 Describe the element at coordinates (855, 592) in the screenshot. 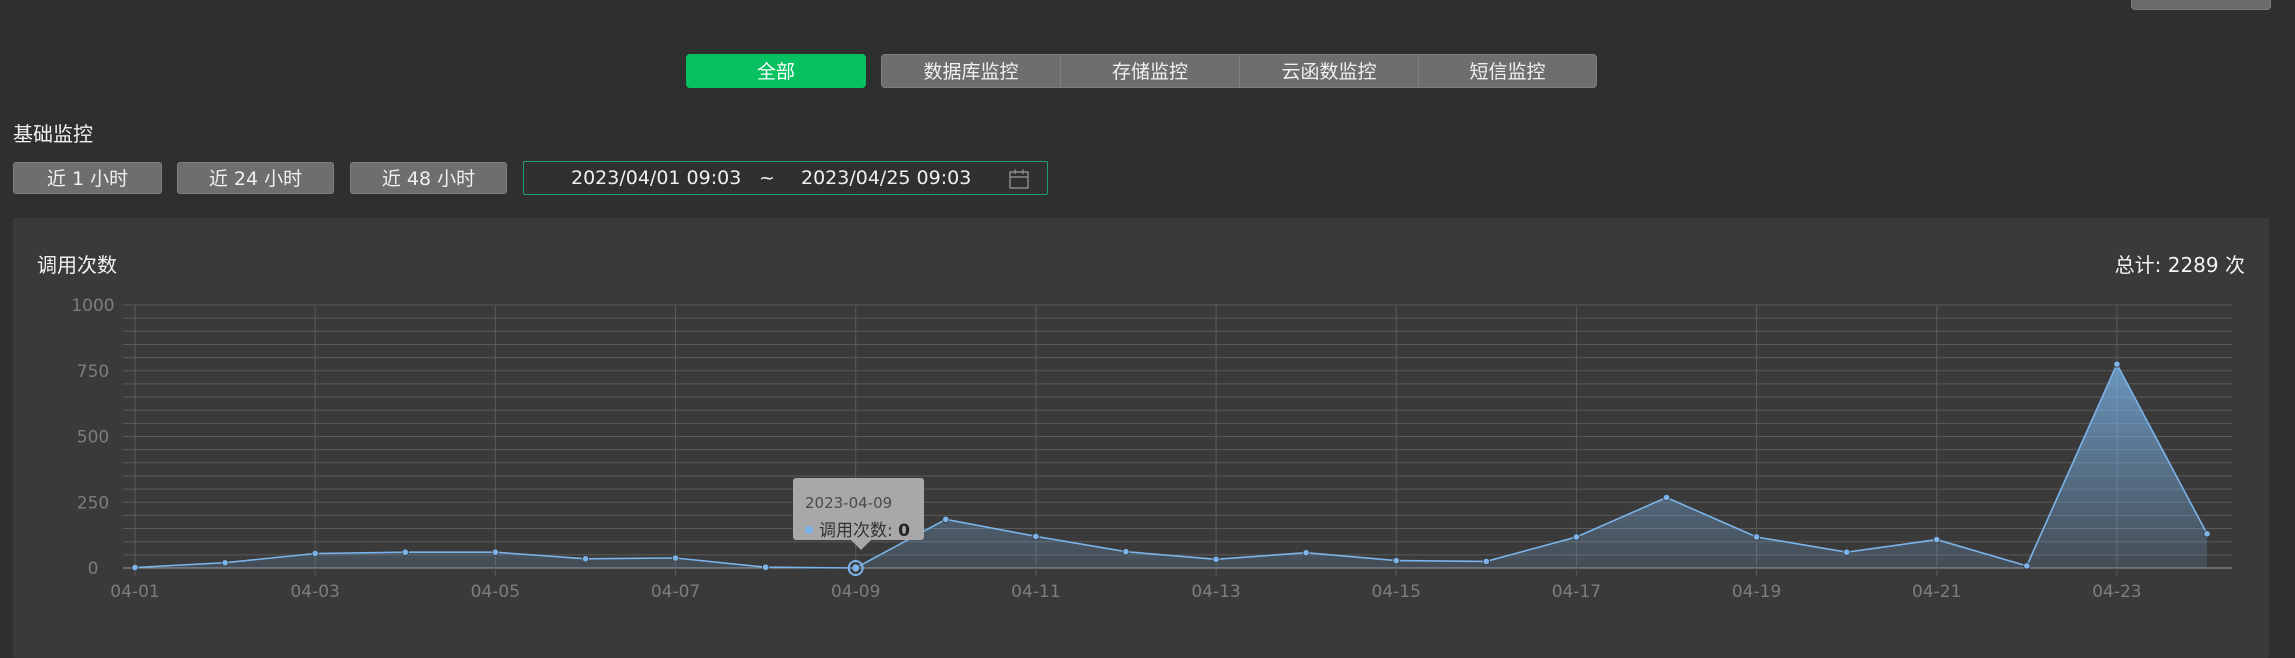

I see `x-tick-label: 04-09` at that location.